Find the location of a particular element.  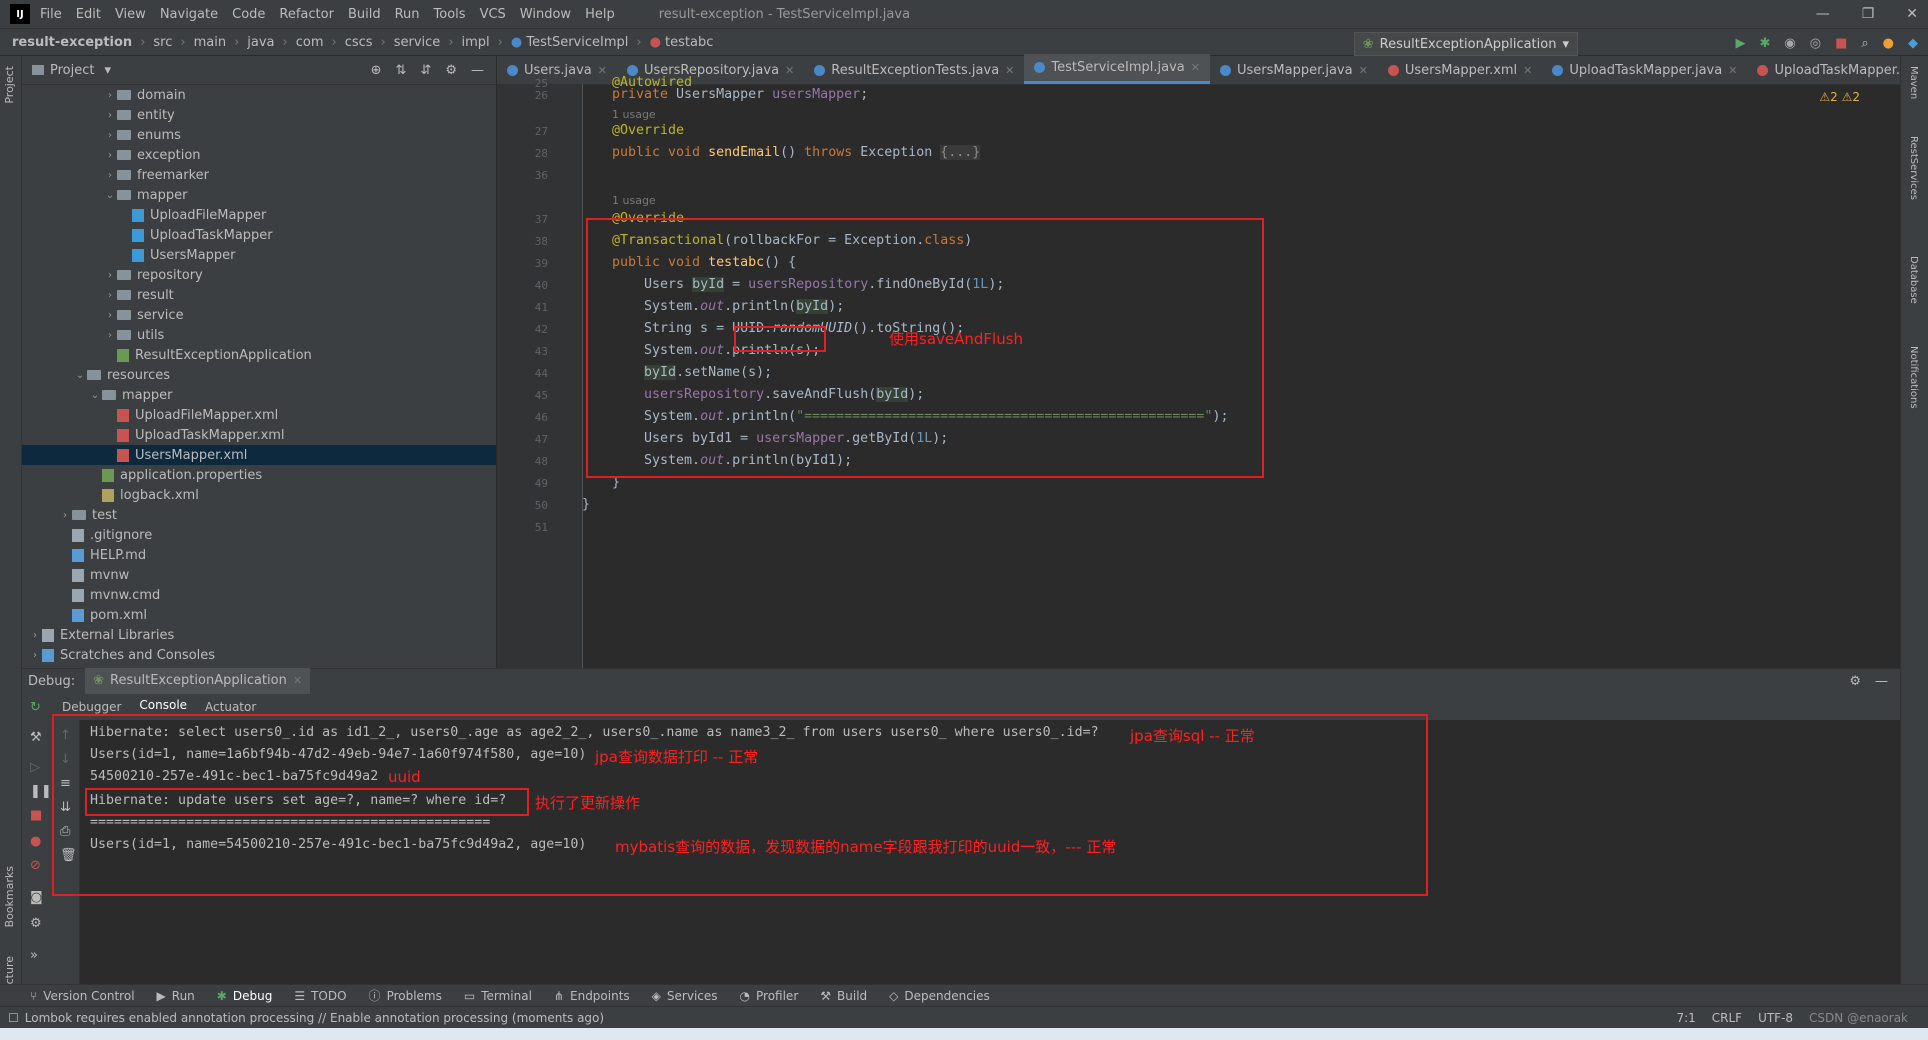

breadcrumb-cscs: cscs is located at coordinates (359, 42).